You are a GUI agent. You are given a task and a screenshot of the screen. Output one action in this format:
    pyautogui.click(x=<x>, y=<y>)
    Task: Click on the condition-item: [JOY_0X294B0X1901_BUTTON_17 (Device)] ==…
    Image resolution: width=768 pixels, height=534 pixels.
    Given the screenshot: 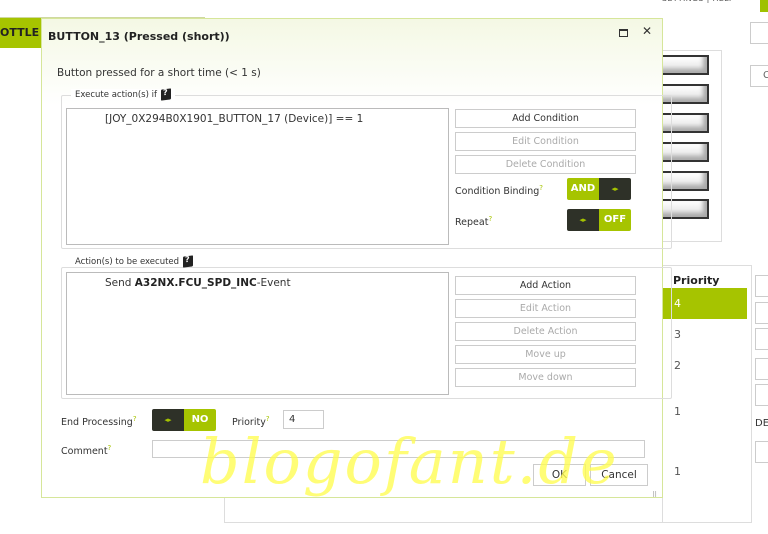 What is the action you would take?
    pyautogui.click(x=257, y=117)
    